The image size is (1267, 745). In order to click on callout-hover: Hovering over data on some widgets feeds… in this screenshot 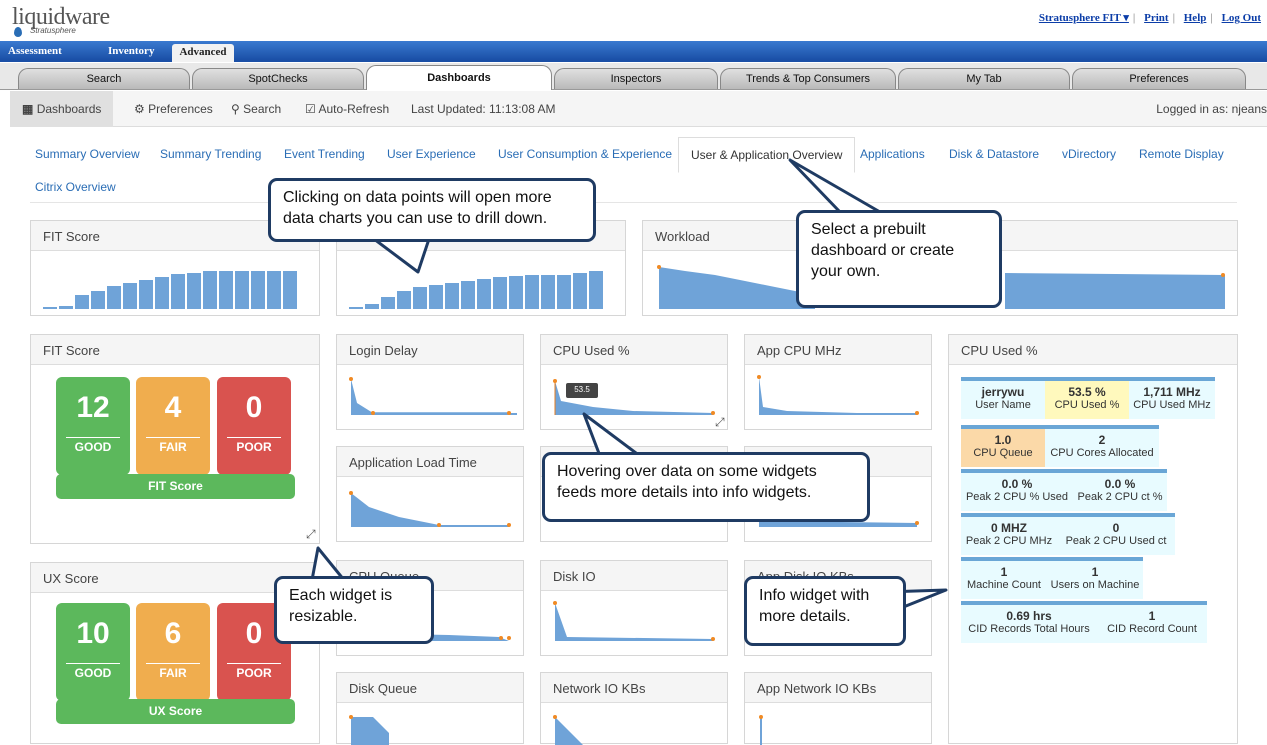, I will do `click(706, 487)`.